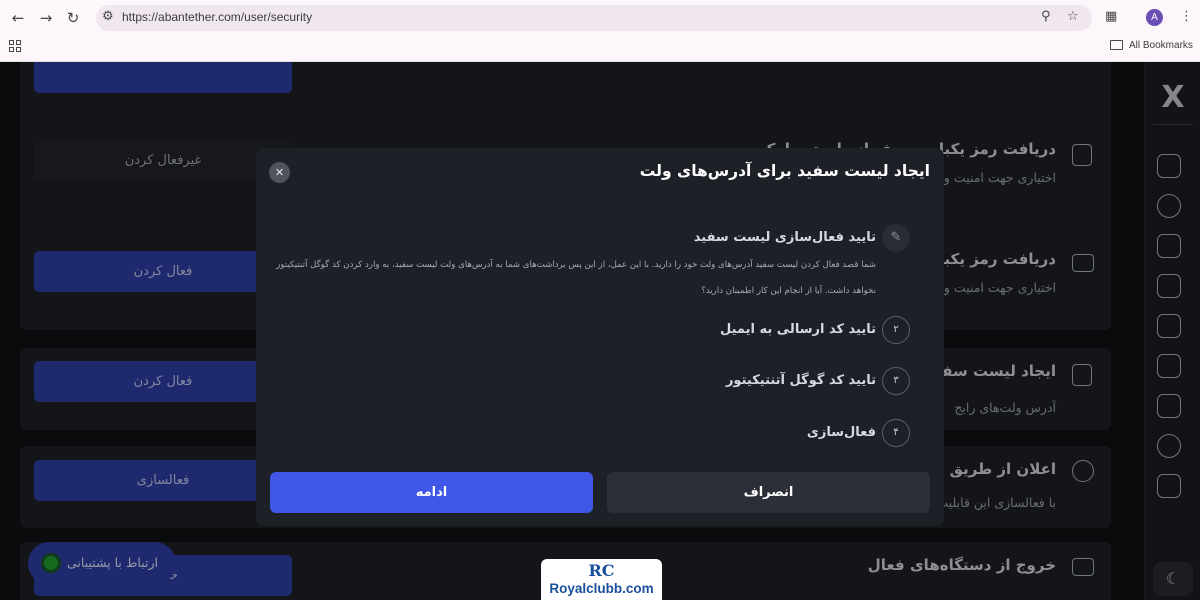 This screenshot has height=600, width=1200. Describe the element at coordinates (784, 237) in the screenshot. I see `step-1-label: تایید فعال‌سازی لیست سفید` at that location.